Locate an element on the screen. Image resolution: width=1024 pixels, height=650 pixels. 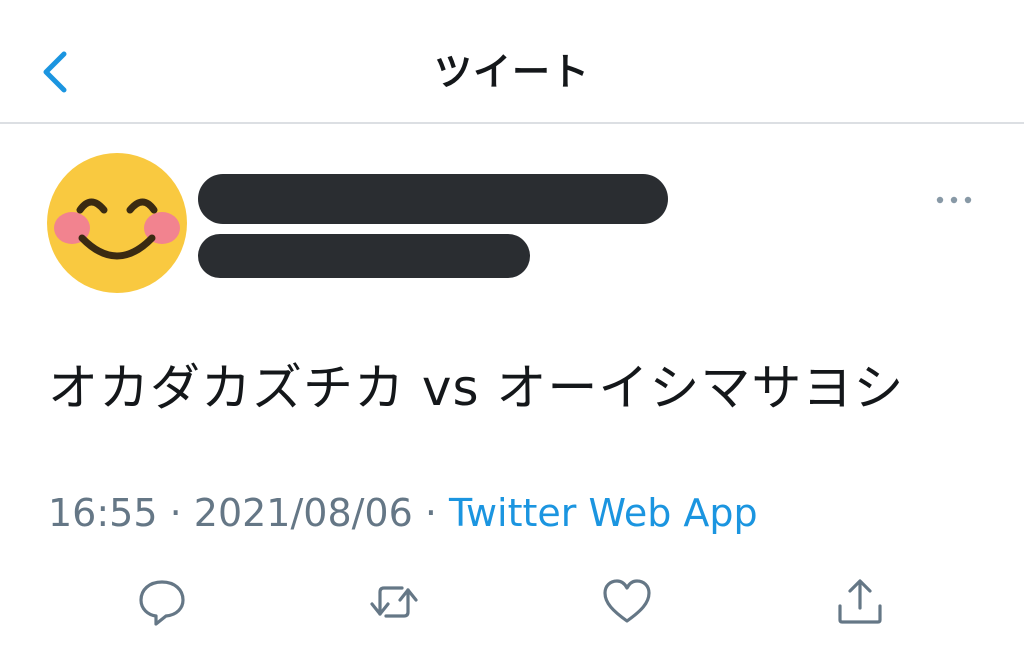
share-icon is located at coordinates (860, 602).